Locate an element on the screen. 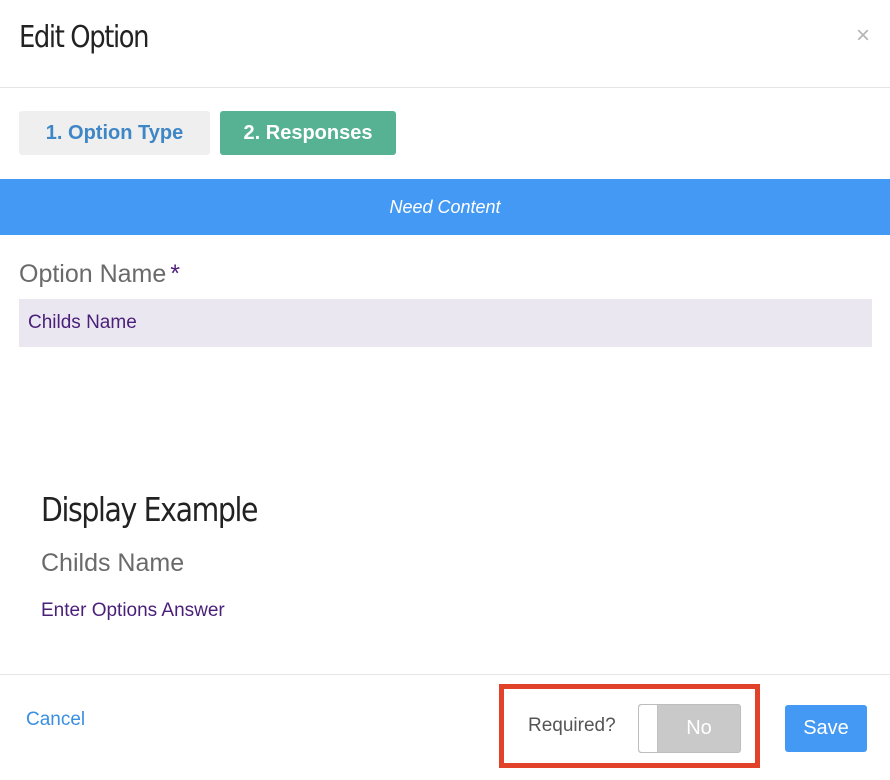  display-example-label: Childs Name is located at coordinates (113, 563).